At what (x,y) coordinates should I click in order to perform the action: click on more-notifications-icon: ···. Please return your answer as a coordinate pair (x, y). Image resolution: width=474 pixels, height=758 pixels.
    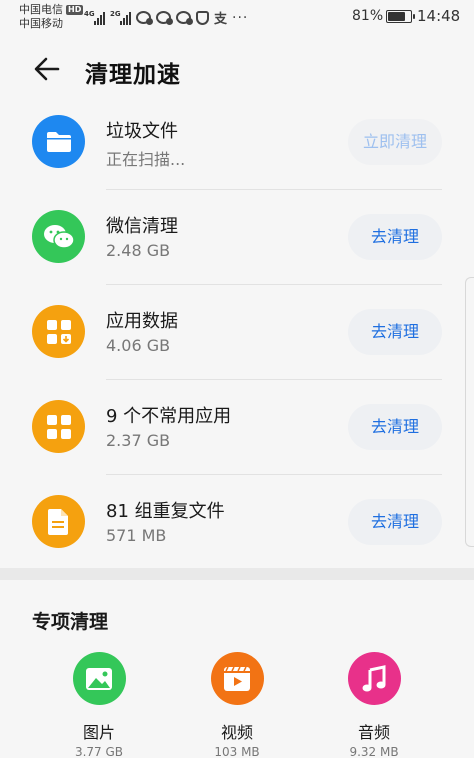
    Looking at the image, I should click on (240, 17).